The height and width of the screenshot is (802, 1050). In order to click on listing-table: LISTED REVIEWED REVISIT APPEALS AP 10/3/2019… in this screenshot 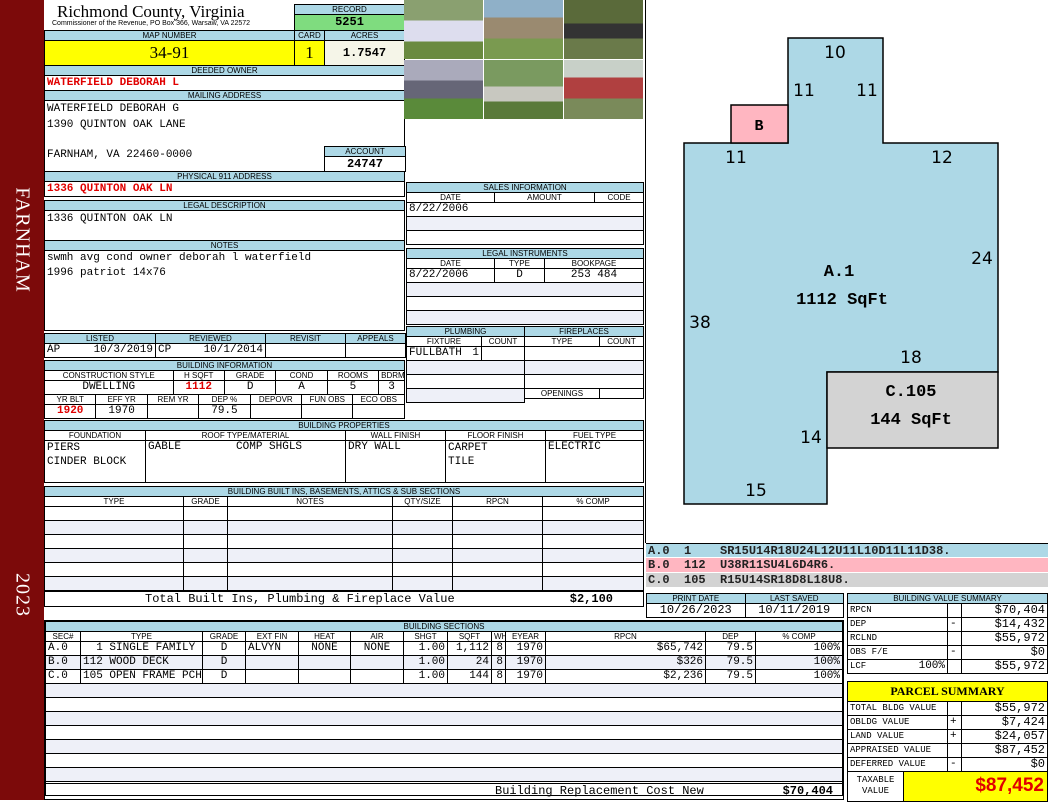, I will do `click(225, 345)`.